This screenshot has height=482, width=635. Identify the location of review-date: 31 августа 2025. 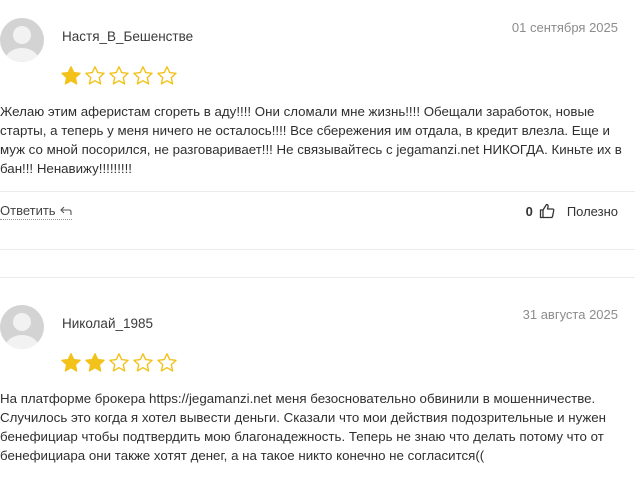
(570, 314).